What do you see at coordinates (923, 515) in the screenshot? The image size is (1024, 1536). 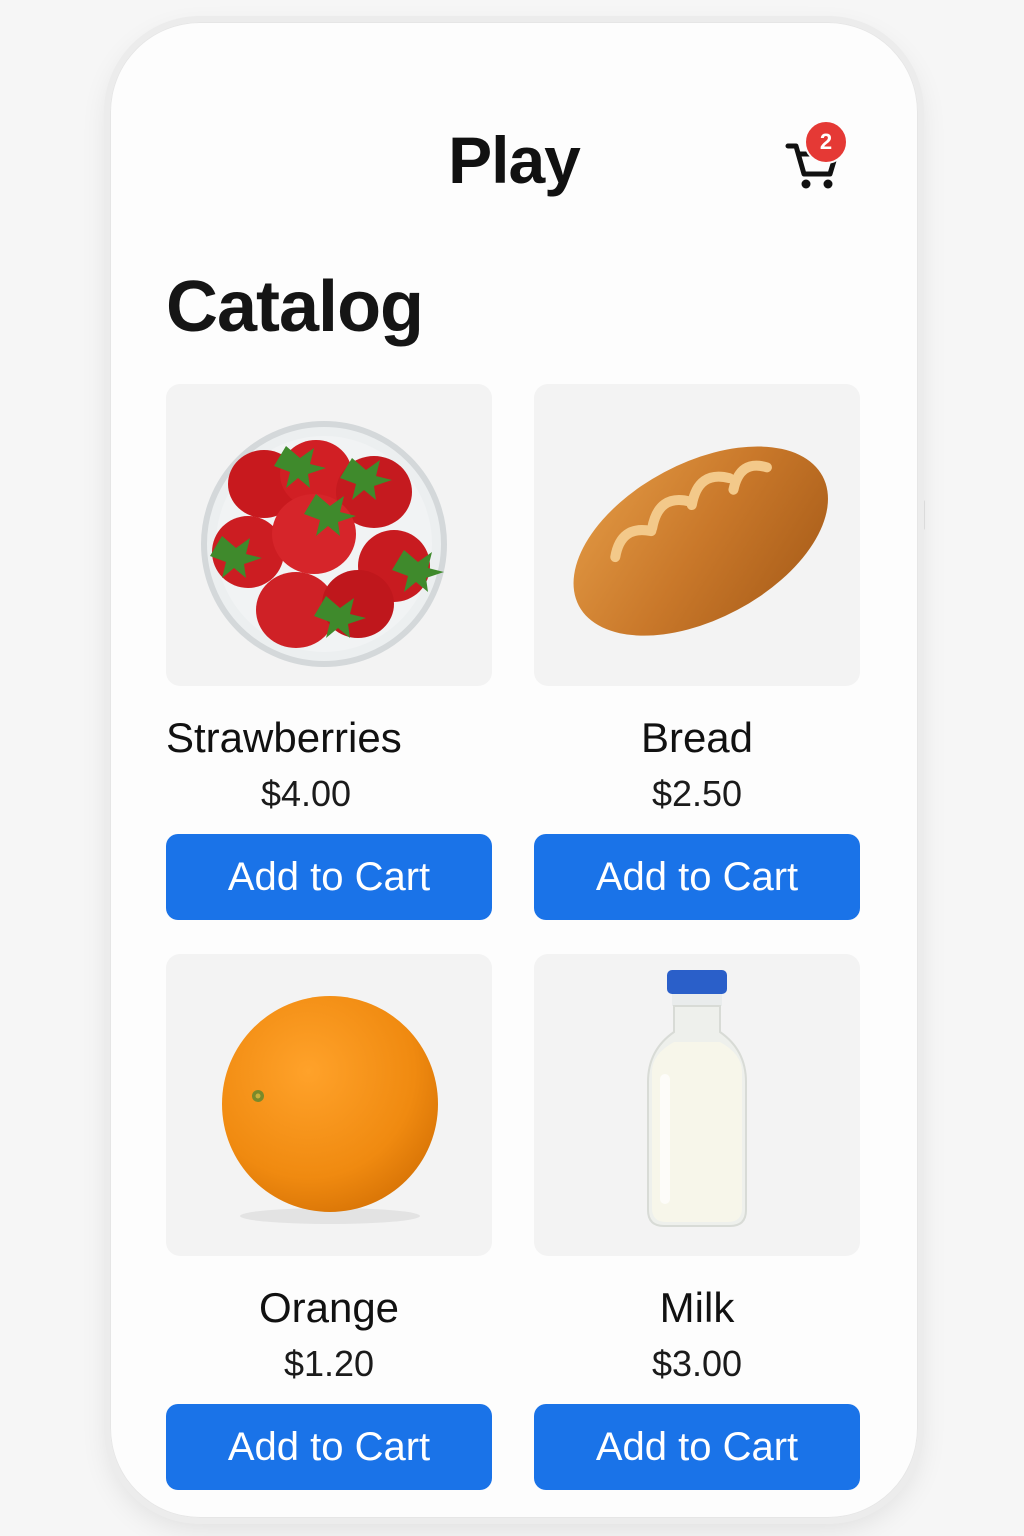 I see `phone-side-button` at bounding box center [923, 515].